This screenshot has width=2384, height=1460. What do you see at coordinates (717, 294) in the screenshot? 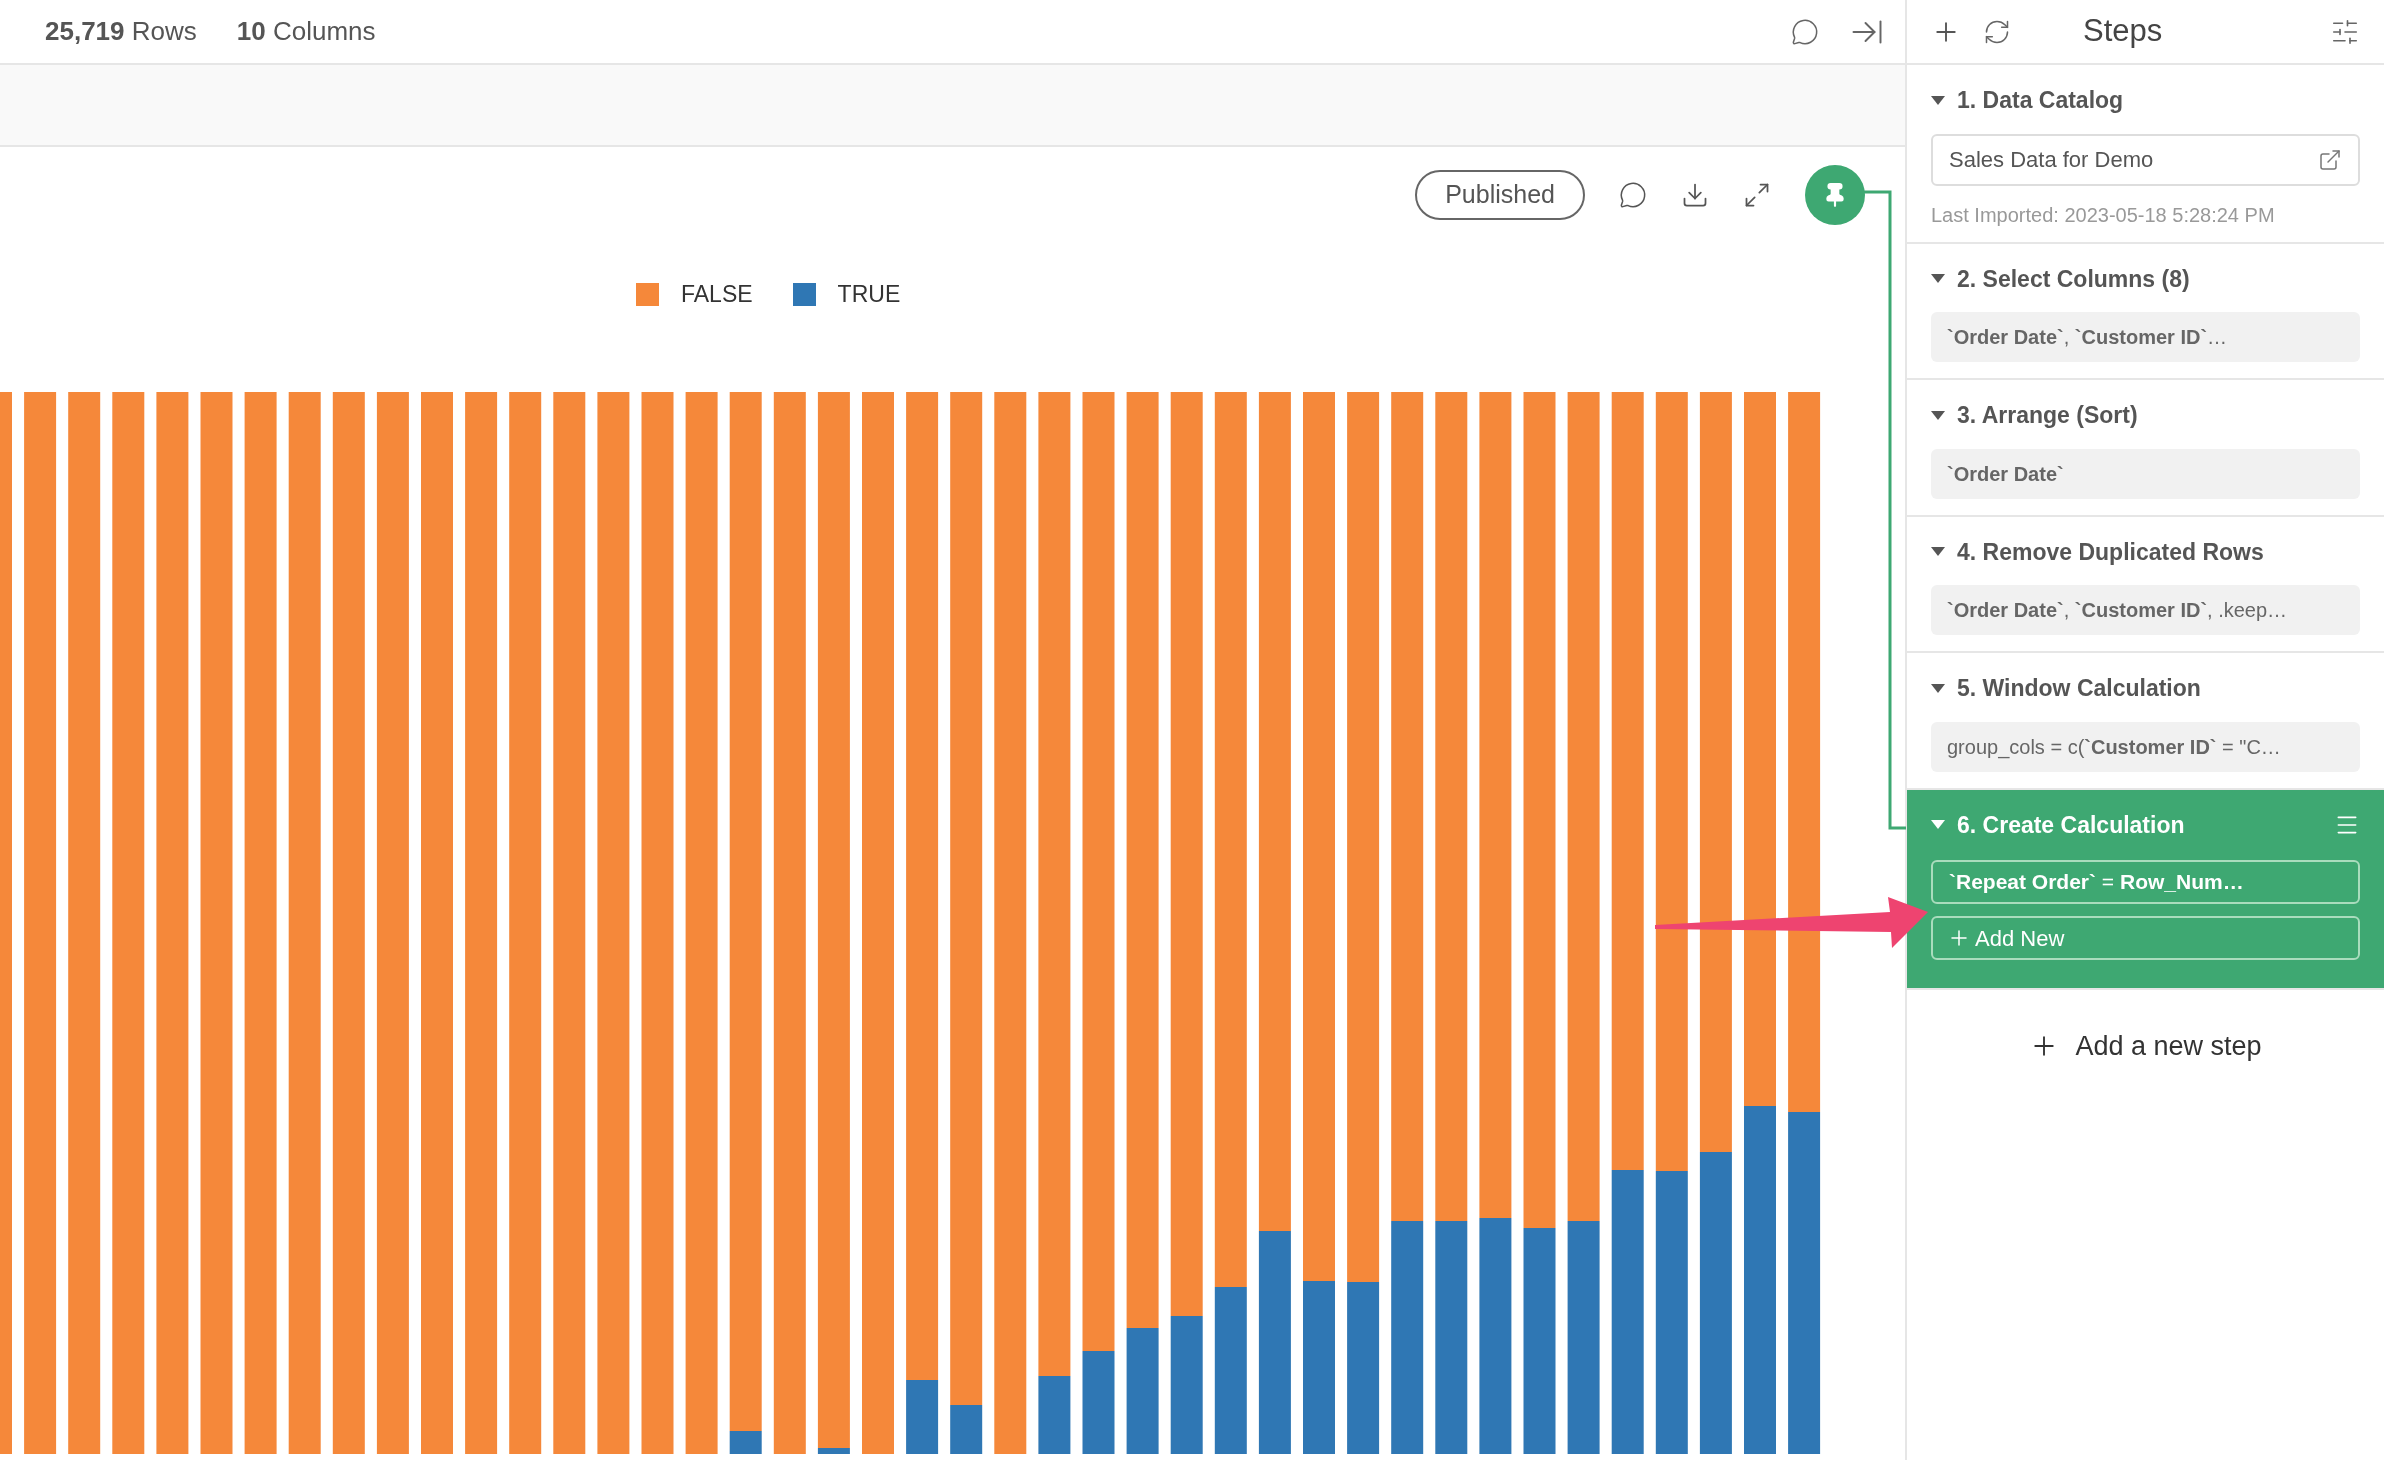
I see `legend-label: FALSE` at bounding box center [717, 294].